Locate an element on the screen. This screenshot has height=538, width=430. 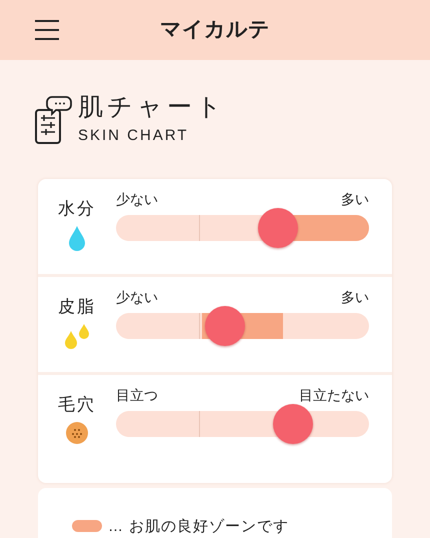
metric-label: 皮脂 is located at coordinates (77, 307).